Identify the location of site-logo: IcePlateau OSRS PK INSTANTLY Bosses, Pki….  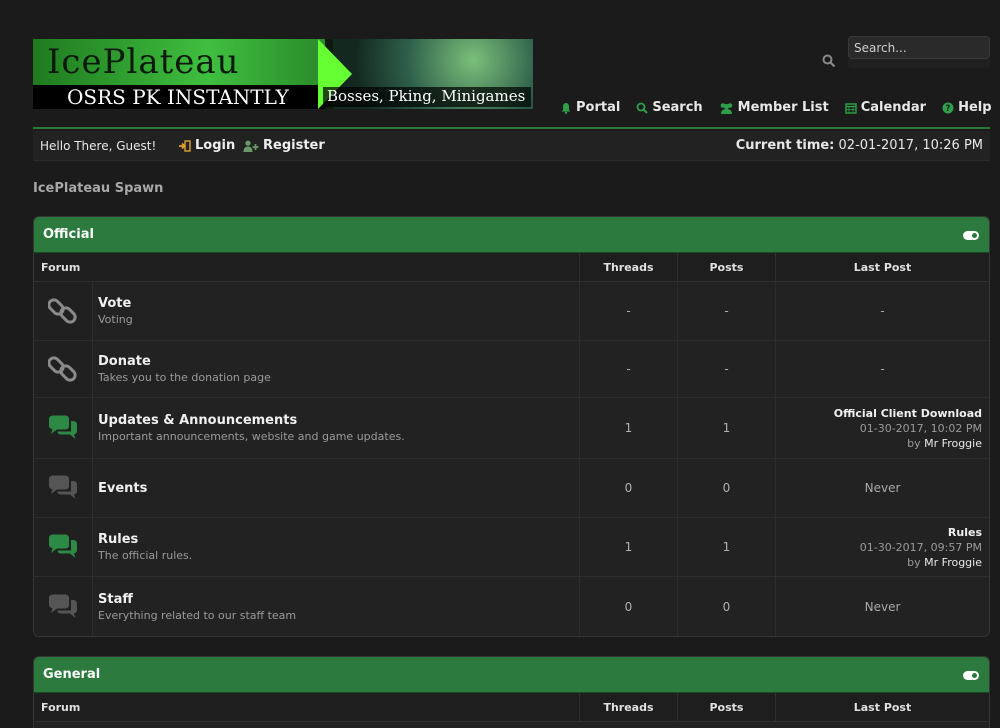
(283, 74).